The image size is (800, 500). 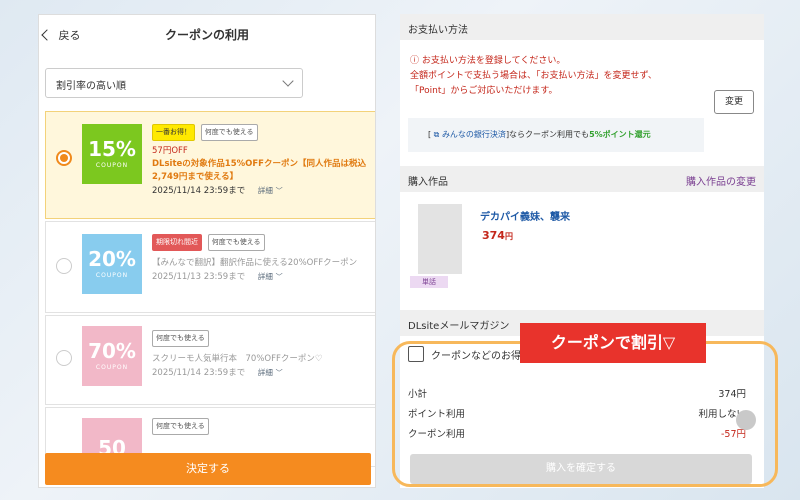 What do you see at coordinates (112, 259) in the screenshot?
I see `coupon-thumb-percent: 20%` at bounding box center [112, 259].